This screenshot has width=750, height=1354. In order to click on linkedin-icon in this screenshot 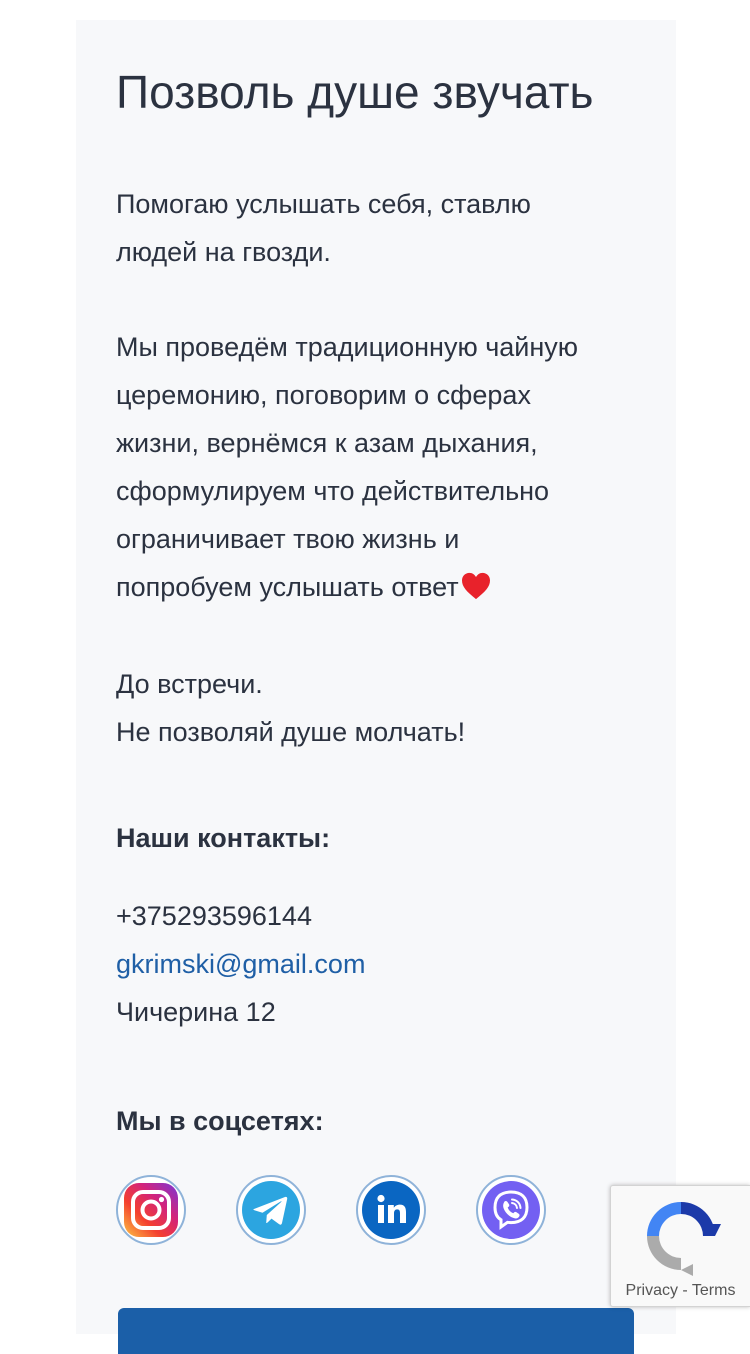, I will do `click(391, 1210)`.